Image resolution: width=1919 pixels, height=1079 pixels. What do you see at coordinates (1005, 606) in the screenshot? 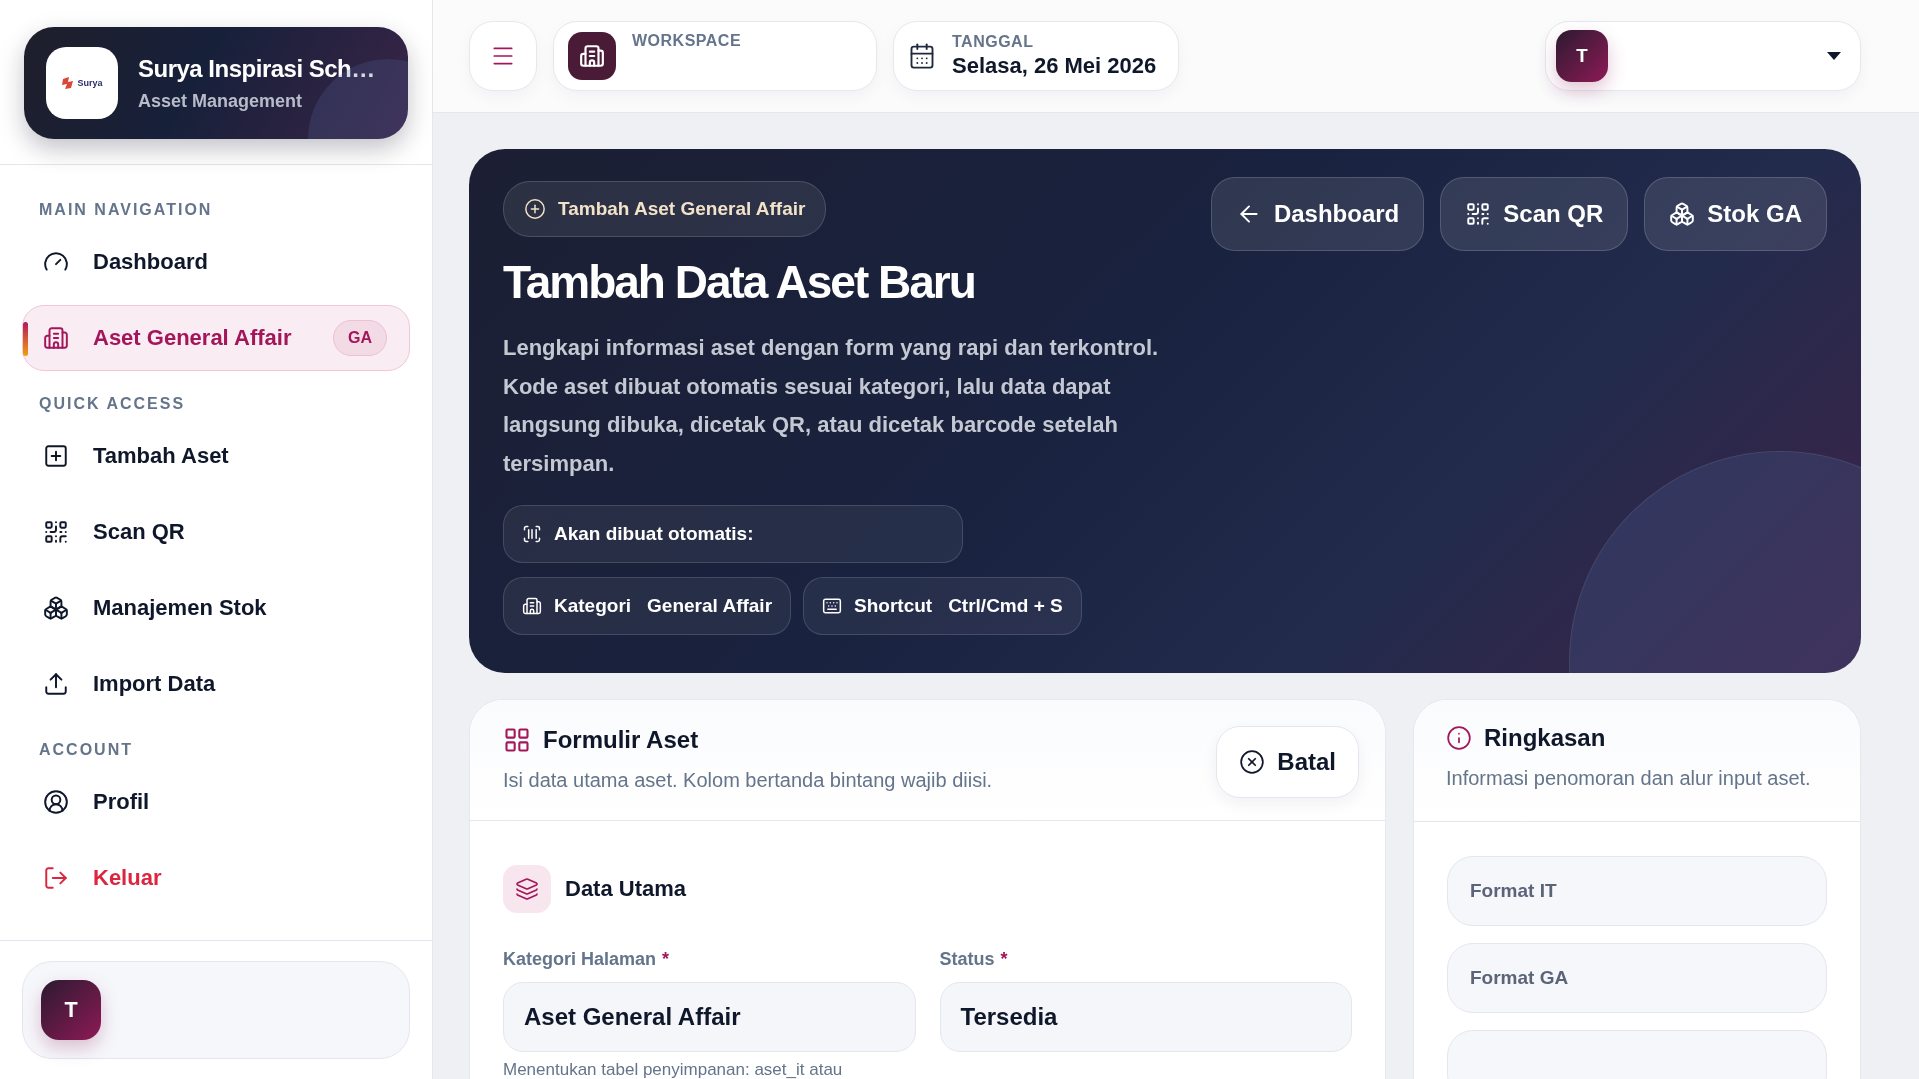
I see `chip-value: Ctrl/Cmd + S` at bounding box center [1005, 606].